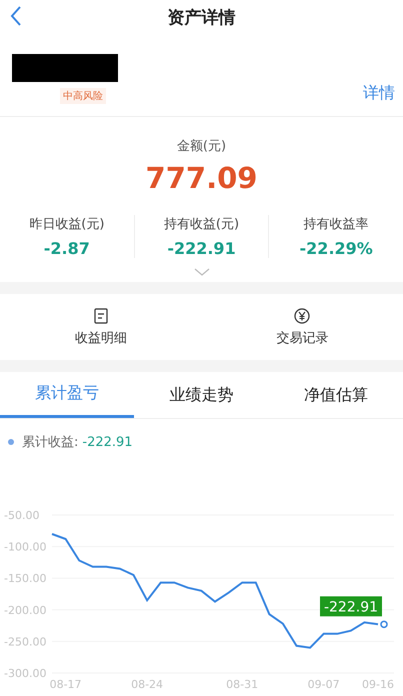  Describe the element at coordinates (101, 327) in the screenshot. I see `action-button: 收益明细` at that location.